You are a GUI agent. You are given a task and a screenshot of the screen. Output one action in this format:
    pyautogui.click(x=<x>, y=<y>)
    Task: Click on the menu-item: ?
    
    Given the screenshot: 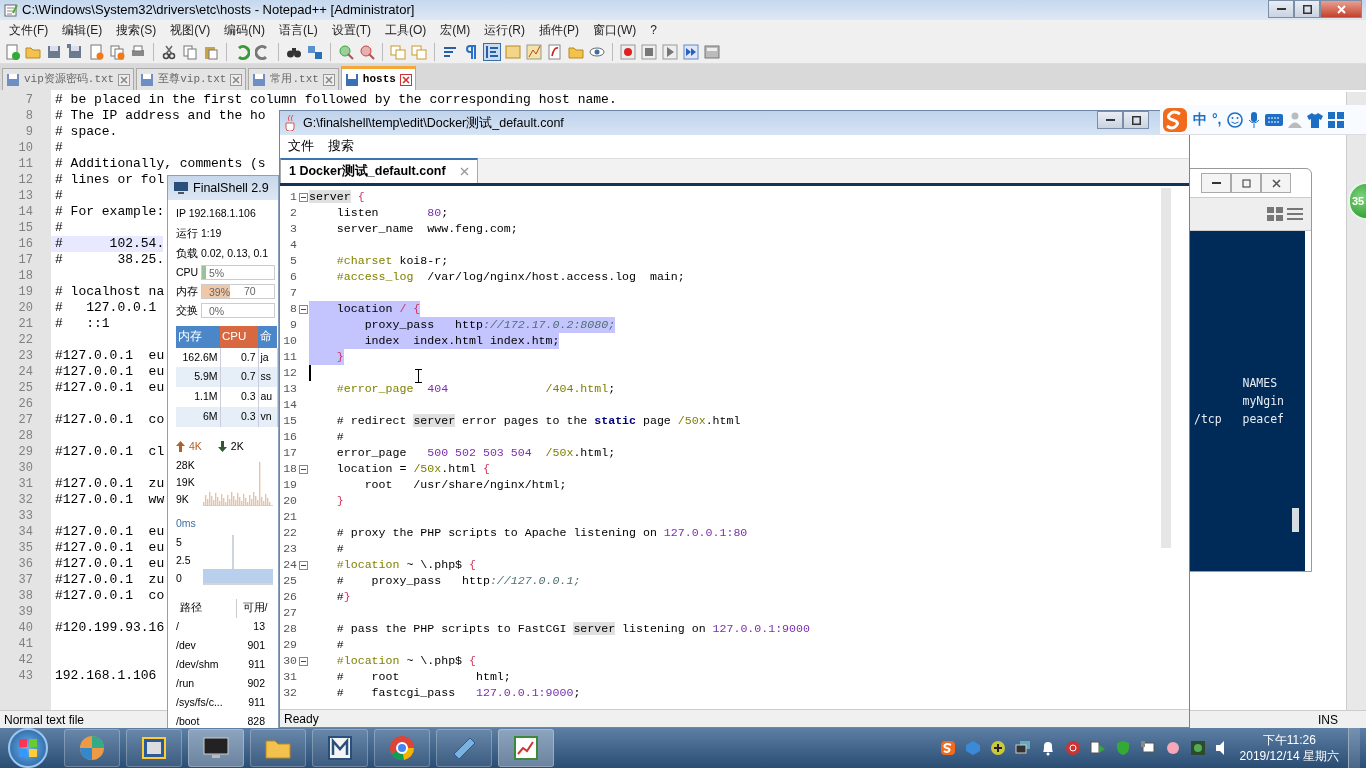 What is the action you would take?
    pyautogui.click(x=653, y=30)
    